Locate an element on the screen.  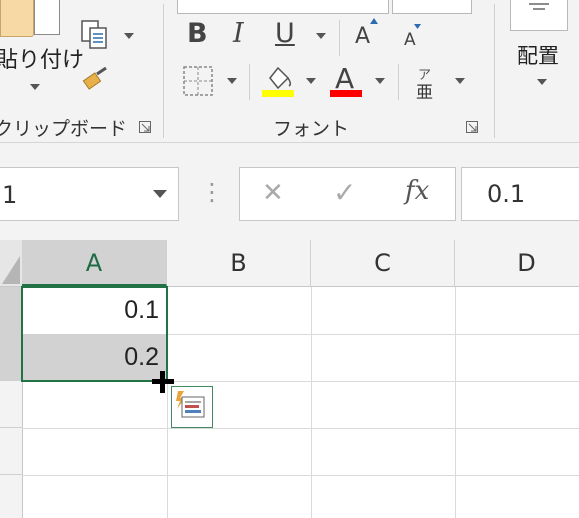
cell-a1: 0.1 is located at coordinates (94, 310).